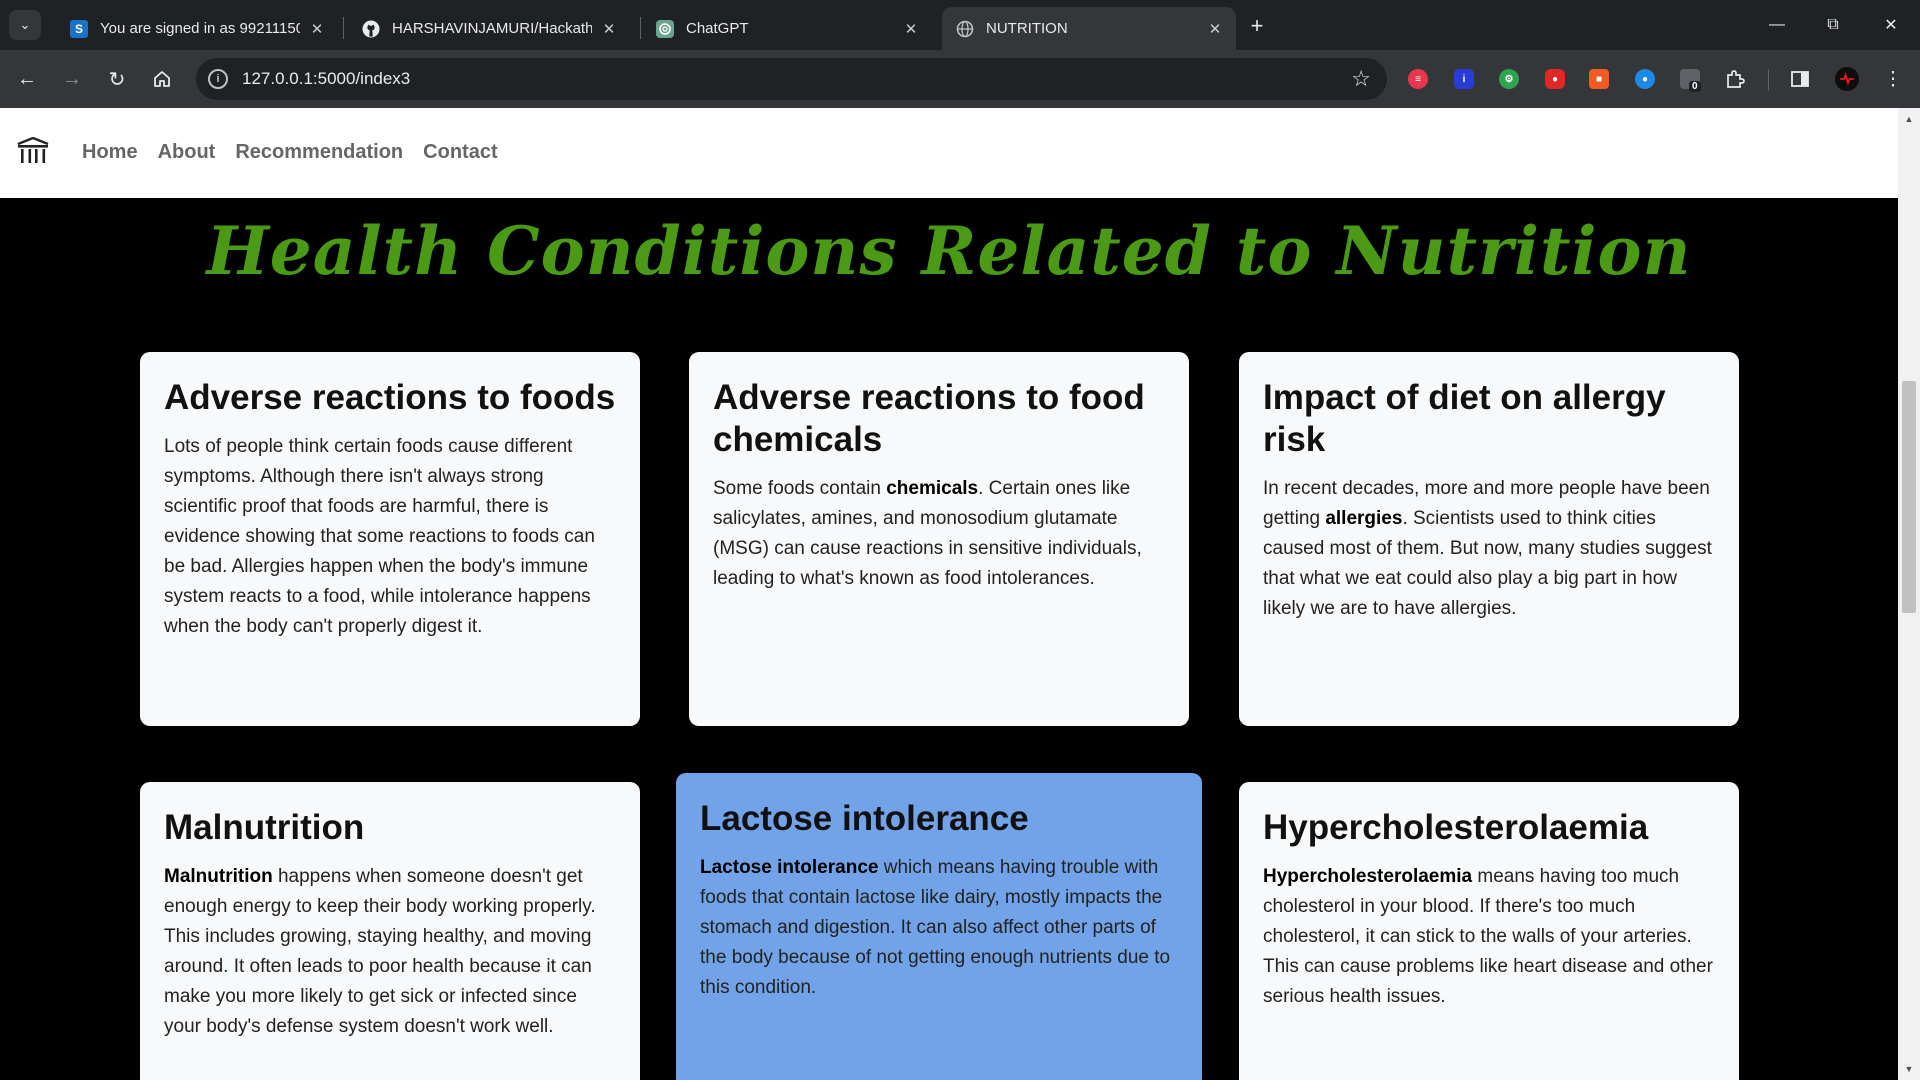 This screenshot has width=1920, height=1080. I want to click on extension-badge: 0, so click(1695, 86).